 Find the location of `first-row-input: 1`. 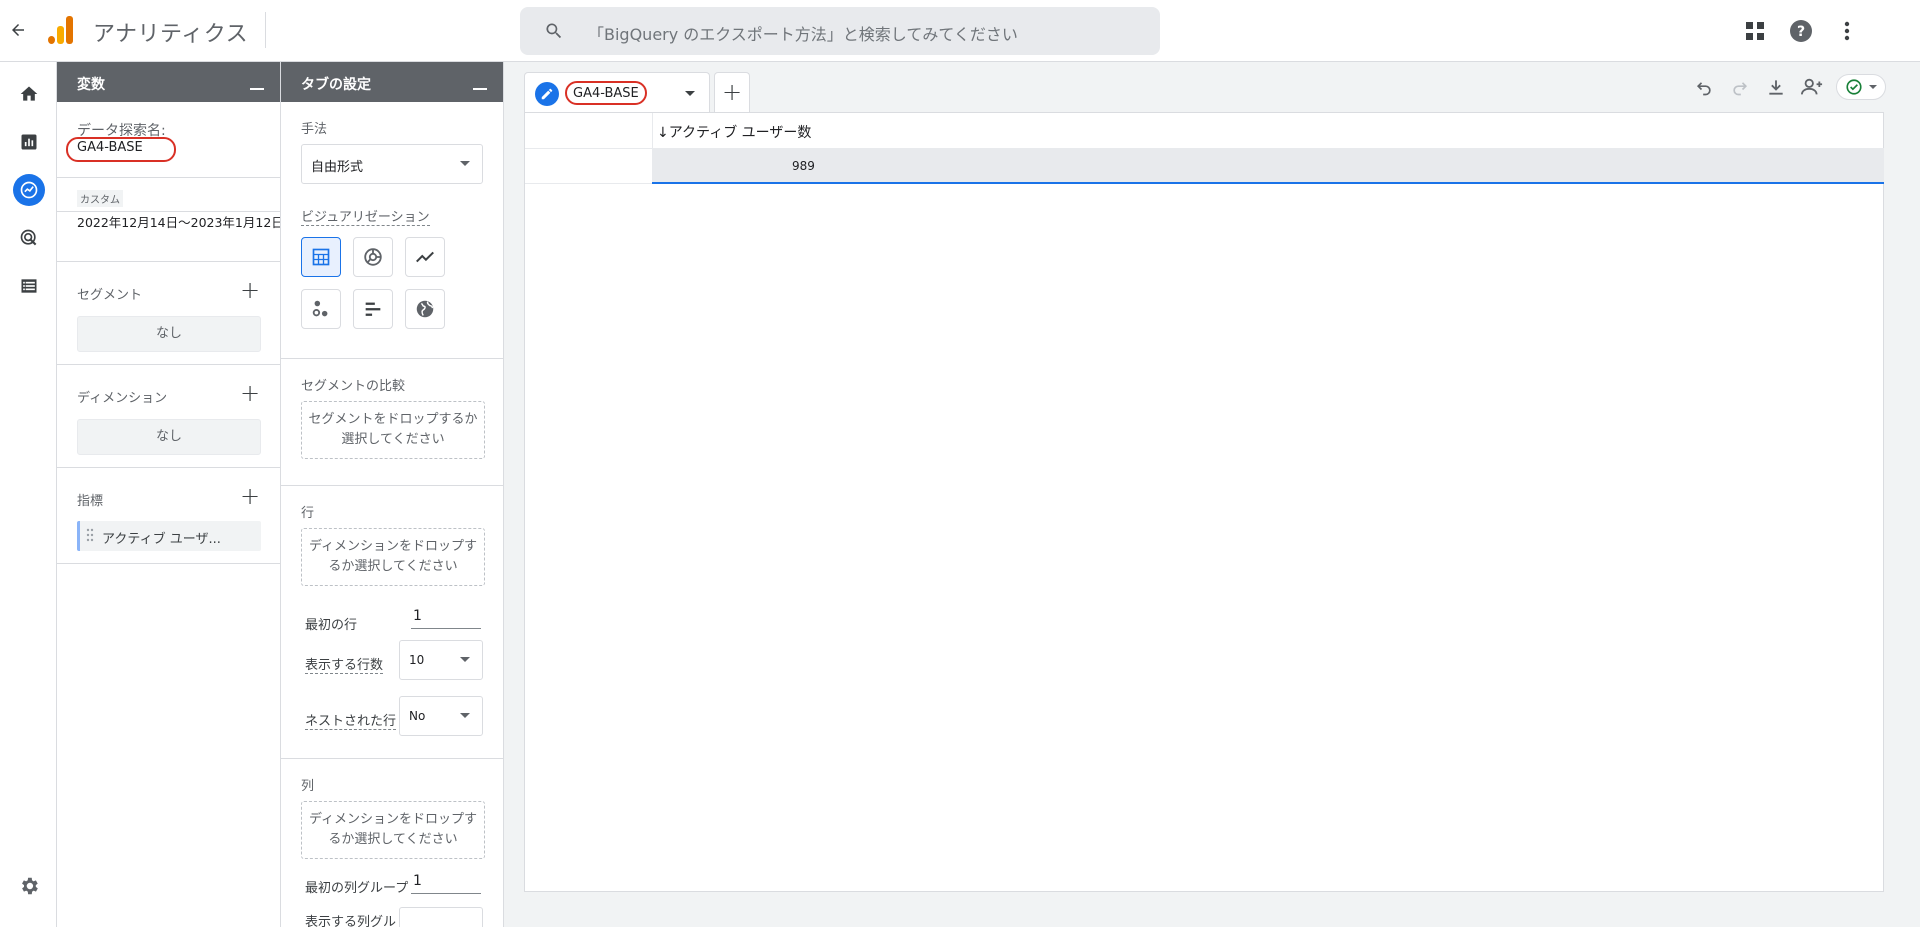

first-row-input: 1 is located at coordinates (446, 618).